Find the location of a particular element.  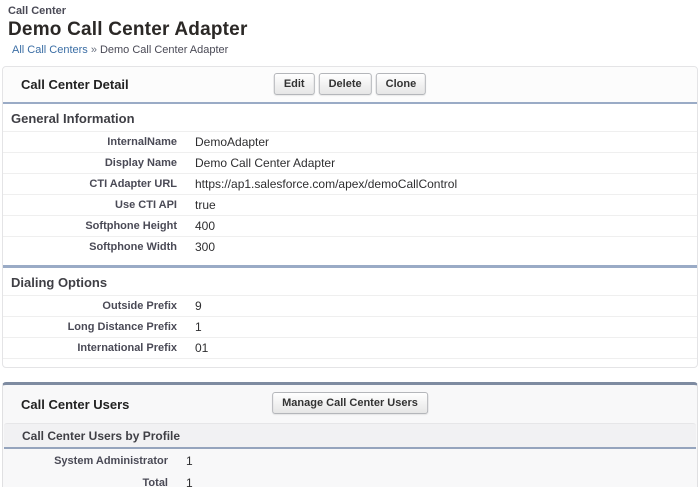

detail-header-bar: Call Center Detail Edit Delete Clone is located at coordinates (350, 85).